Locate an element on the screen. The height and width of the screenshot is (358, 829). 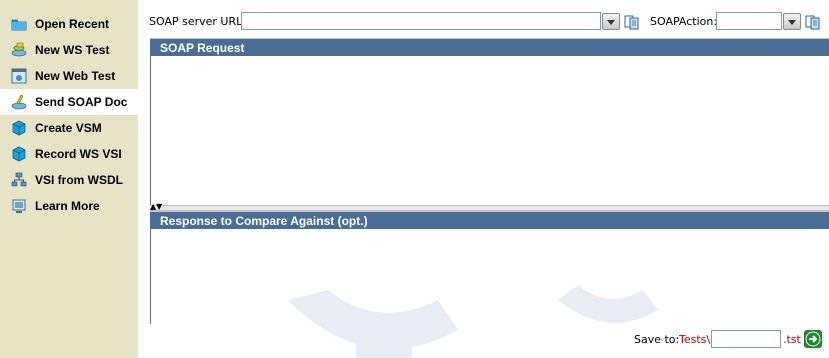
soap-doc-icon is located at coordinates (19, 102).